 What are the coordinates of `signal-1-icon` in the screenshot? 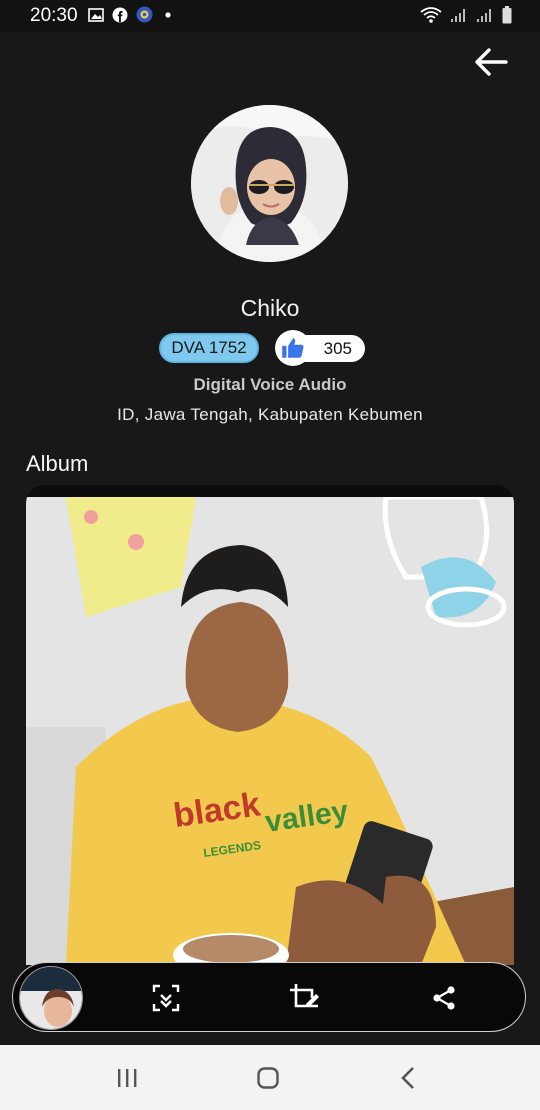 It's located at (458, 15).